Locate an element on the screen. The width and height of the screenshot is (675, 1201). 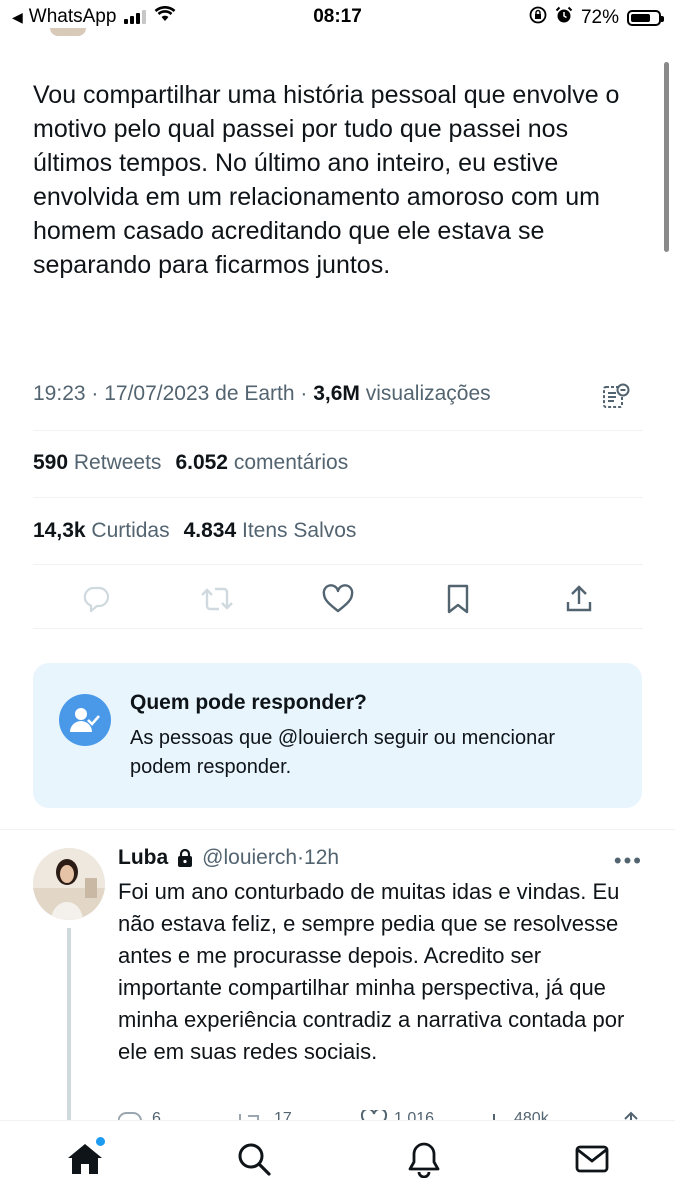
reply-author-handle: @louierch is located at coordinates (249, 858).